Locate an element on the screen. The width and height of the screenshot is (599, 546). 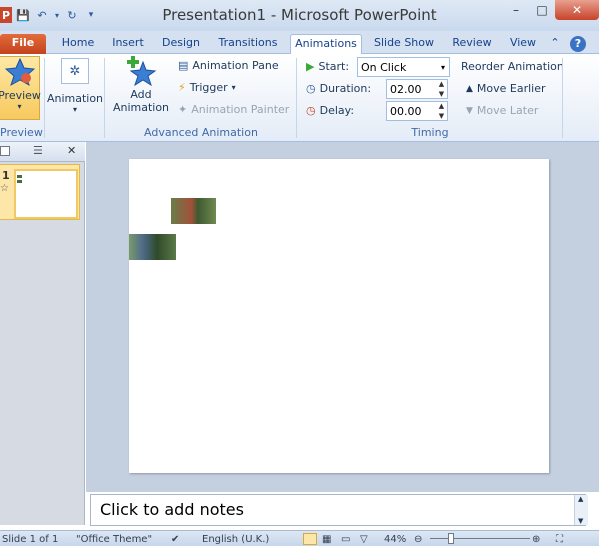
slide-thumbnail is located at coordinates (46, 194).